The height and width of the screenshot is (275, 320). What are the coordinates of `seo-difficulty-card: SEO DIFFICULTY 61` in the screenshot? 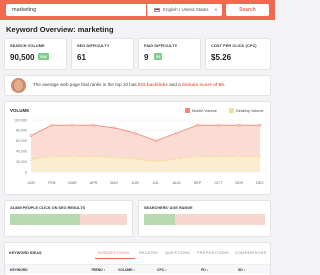 It's located at (102, 54).